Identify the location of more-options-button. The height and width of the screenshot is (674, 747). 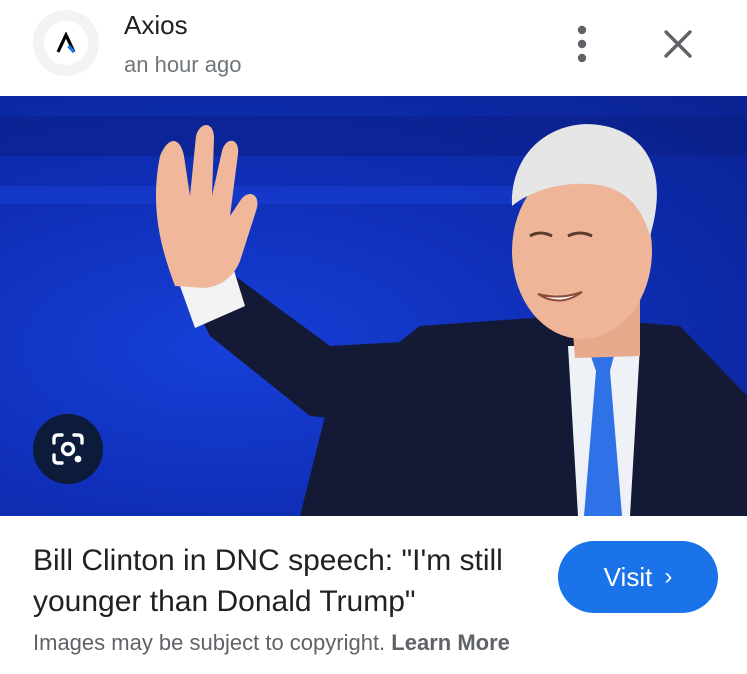
(582, 44).